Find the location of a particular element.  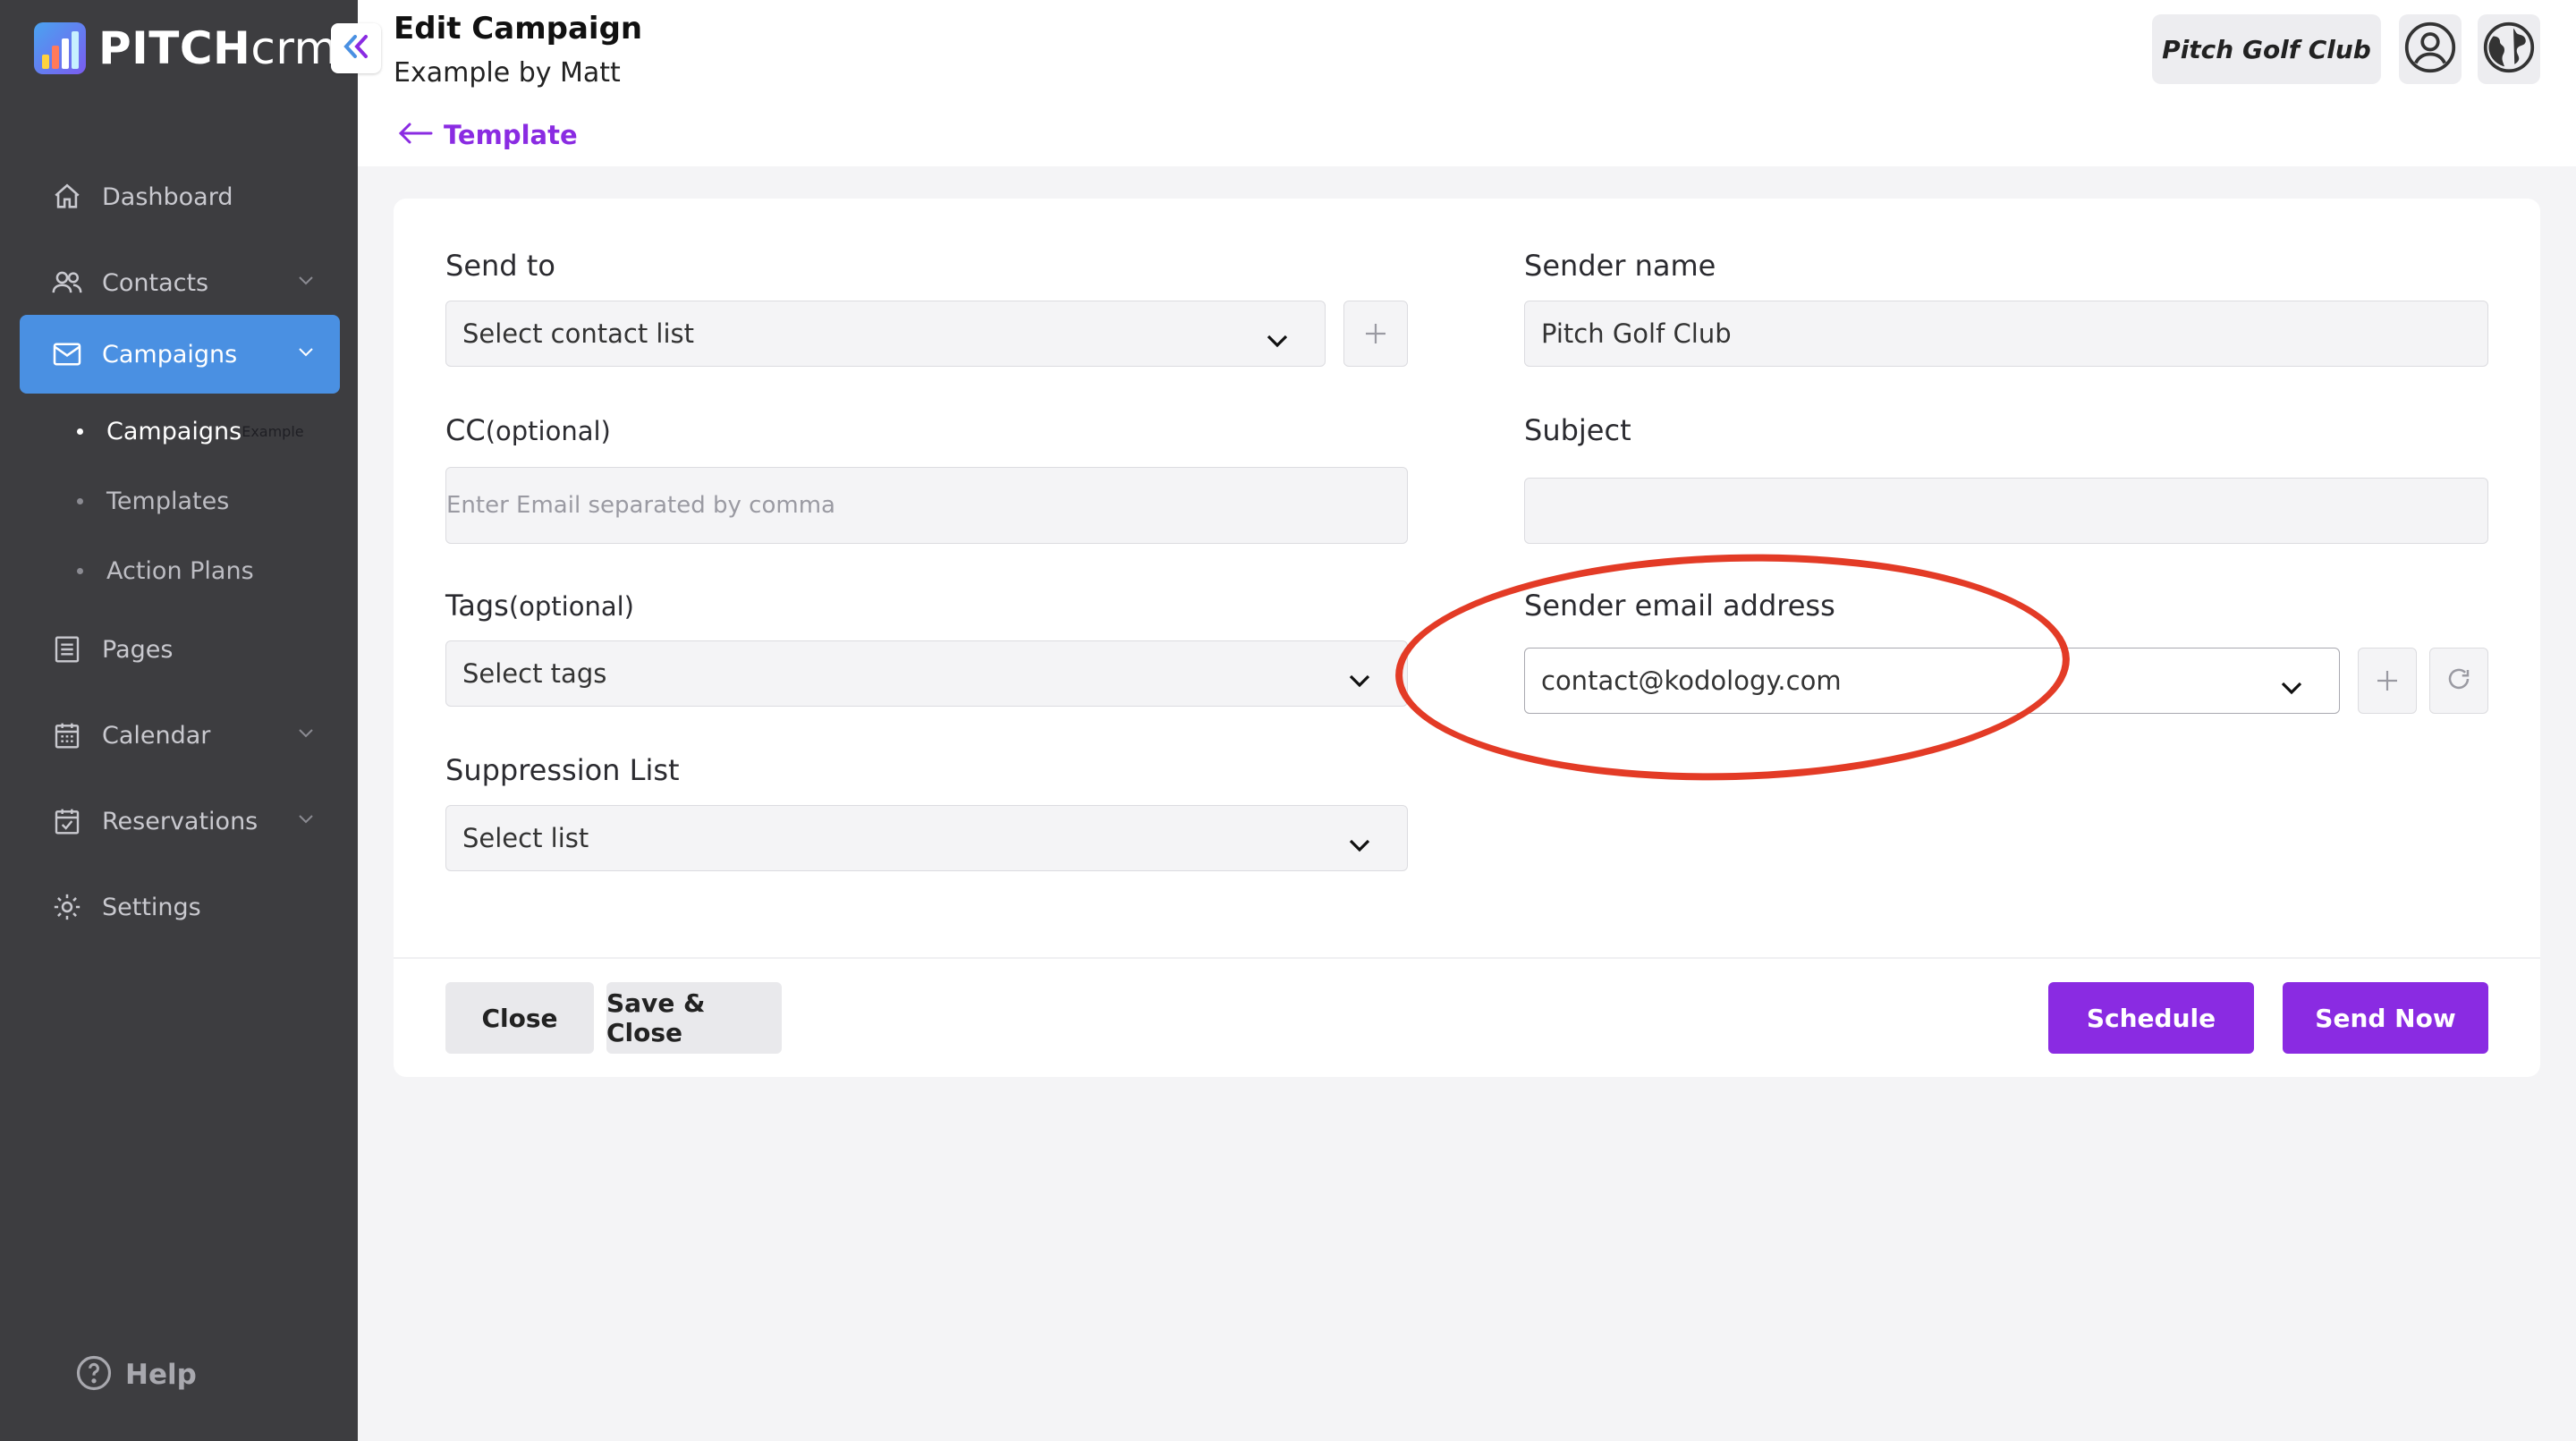

subnav-label: Templates is located at coordinates (168, 501).